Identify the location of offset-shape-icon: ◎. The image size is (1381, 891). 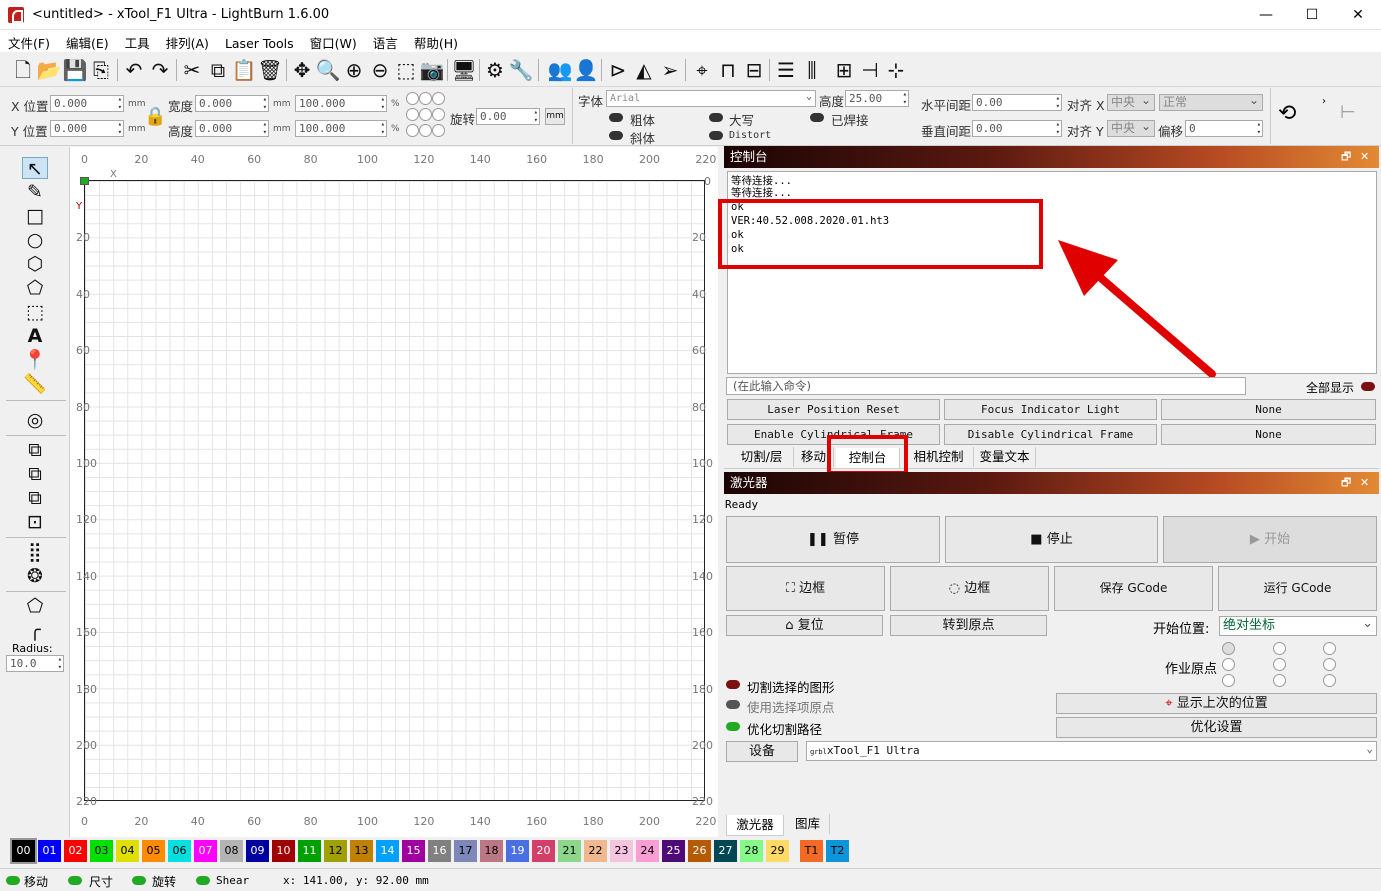
(35, 420).